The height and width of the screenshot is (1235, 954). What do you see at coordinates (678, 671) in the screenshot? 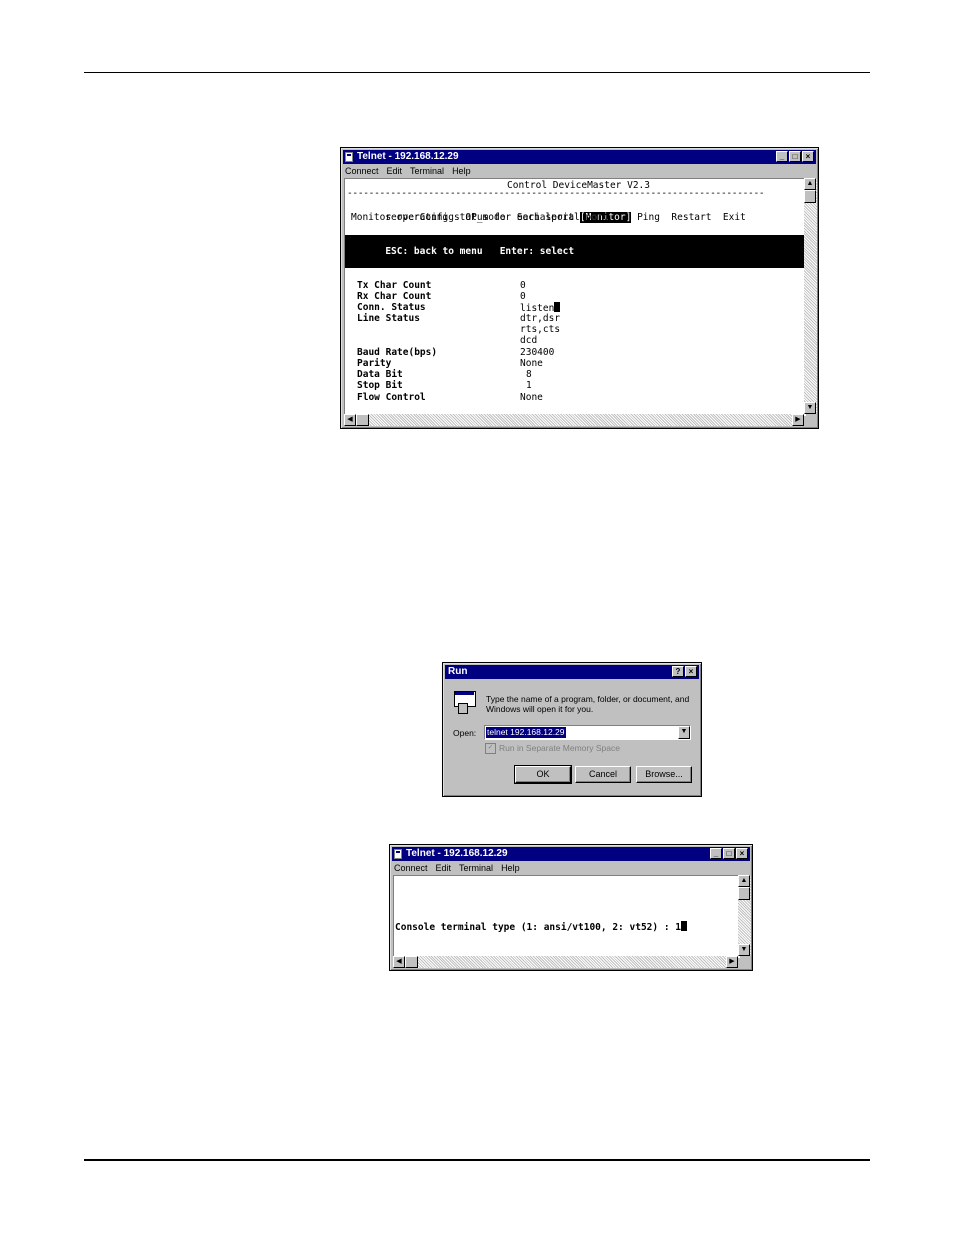
I see `help-button: ?` at bounding box center [678, 671].